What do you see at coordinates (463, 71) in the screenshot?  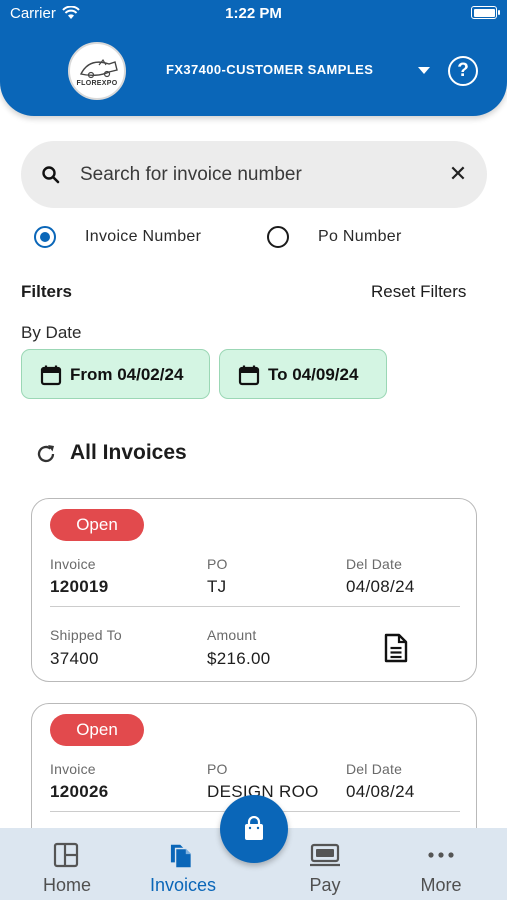 I see `help-button: ?` at bounding box center [463, 71].